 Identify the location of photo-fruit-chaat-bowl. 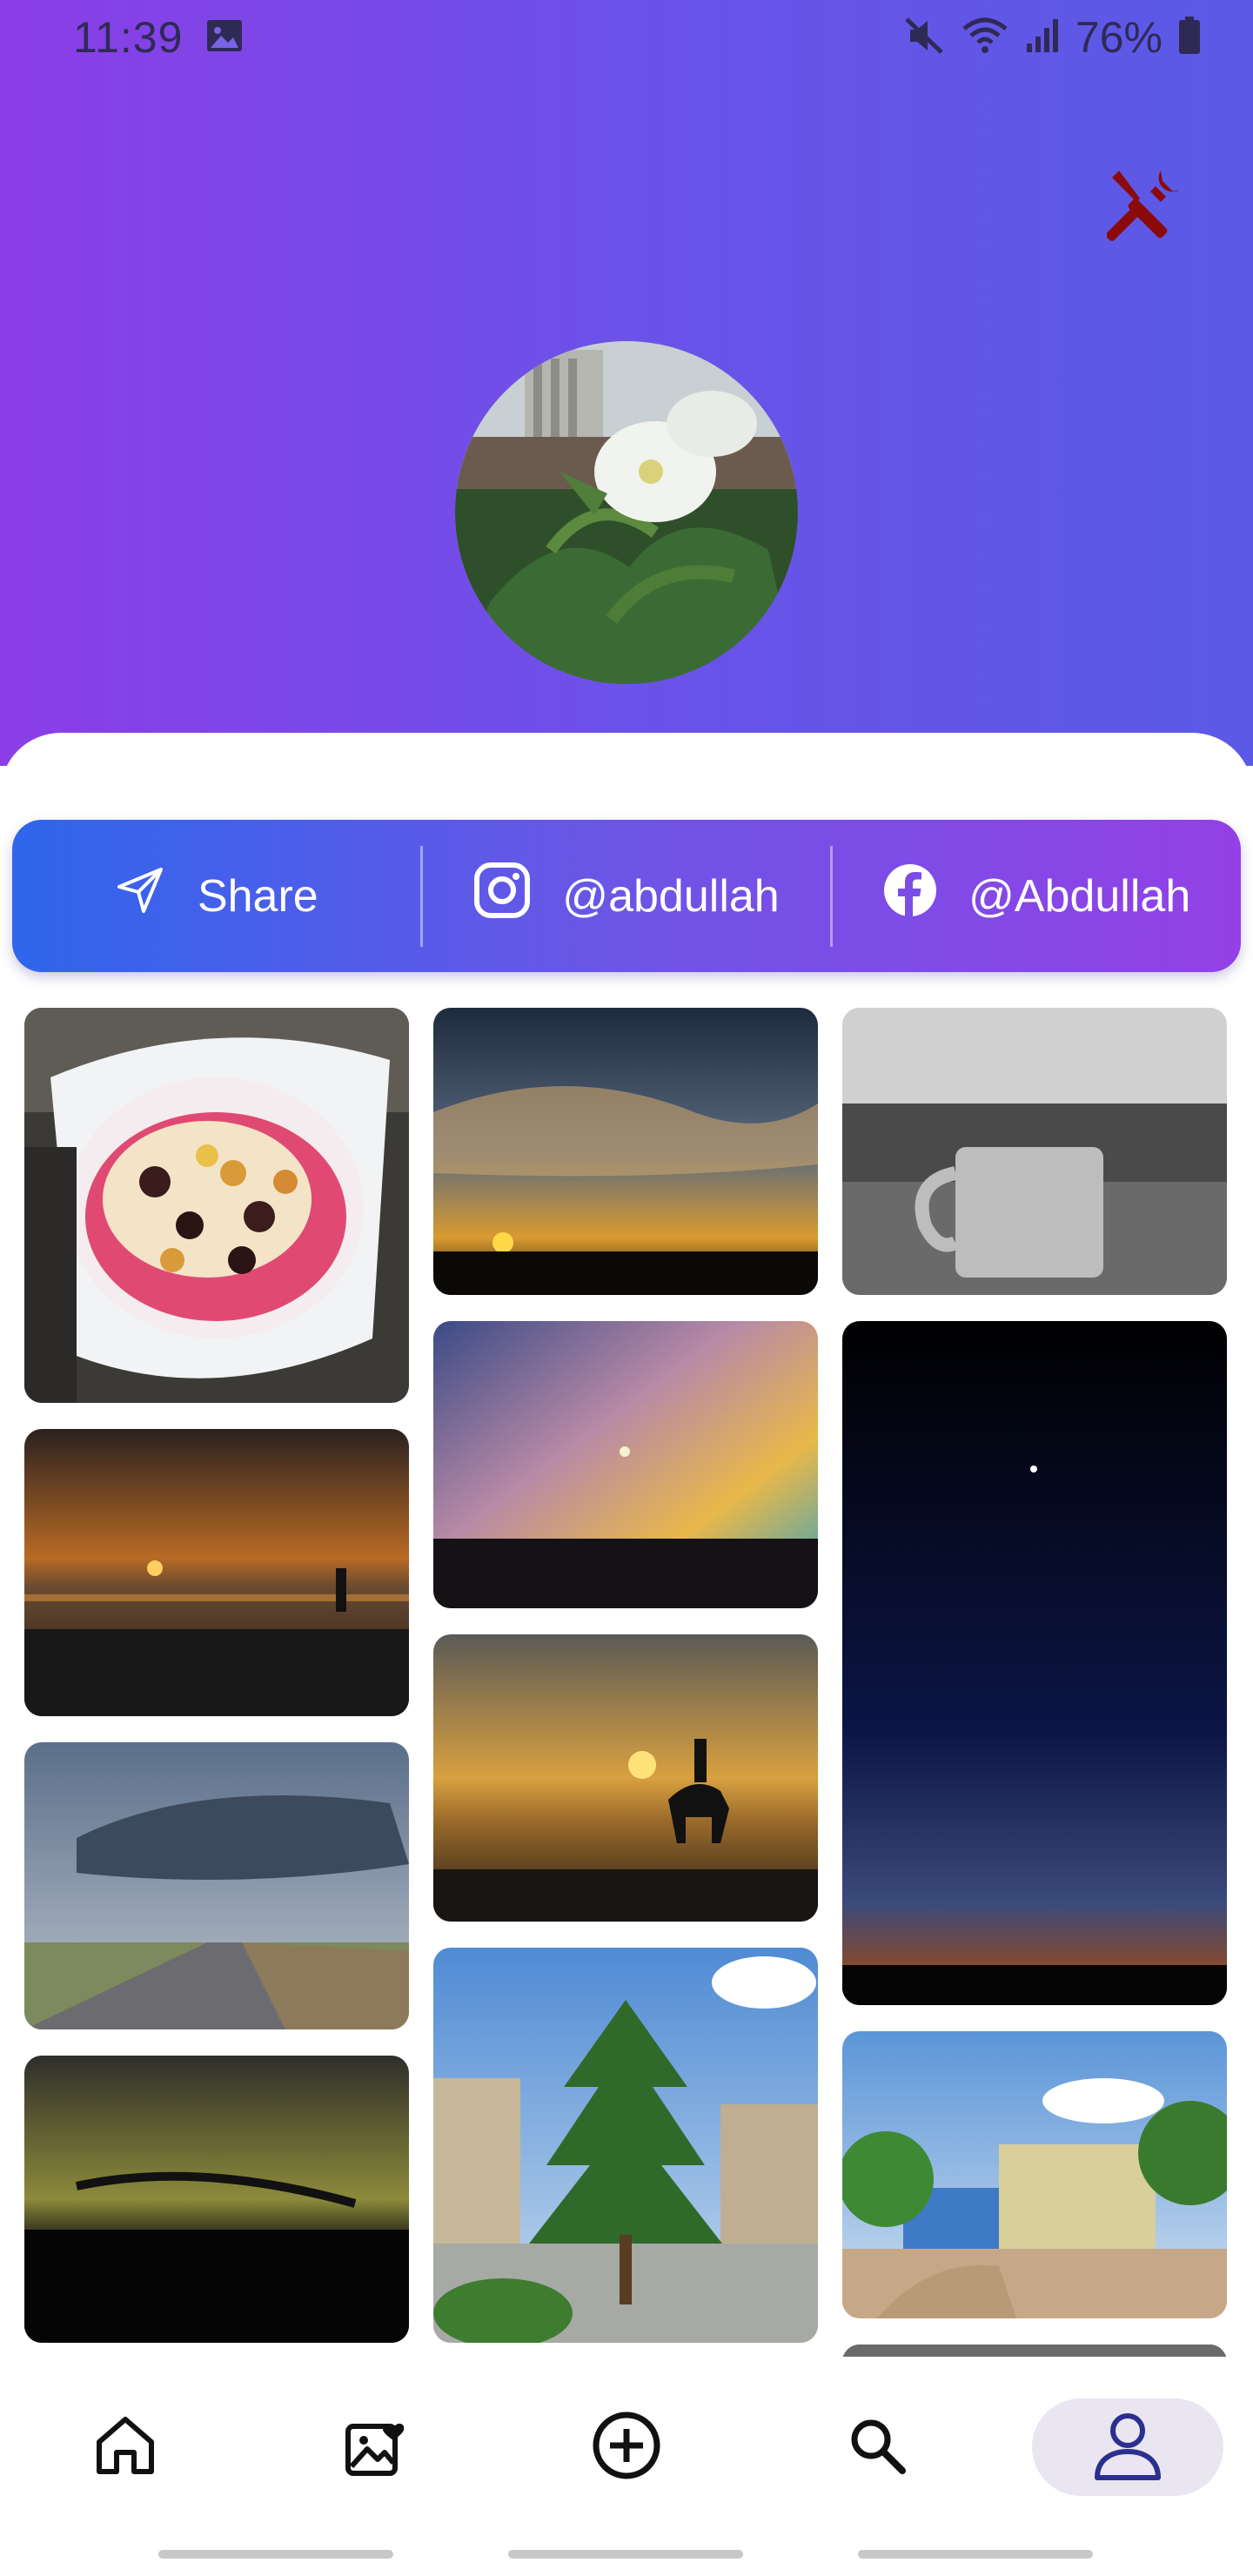
(216, 1206).